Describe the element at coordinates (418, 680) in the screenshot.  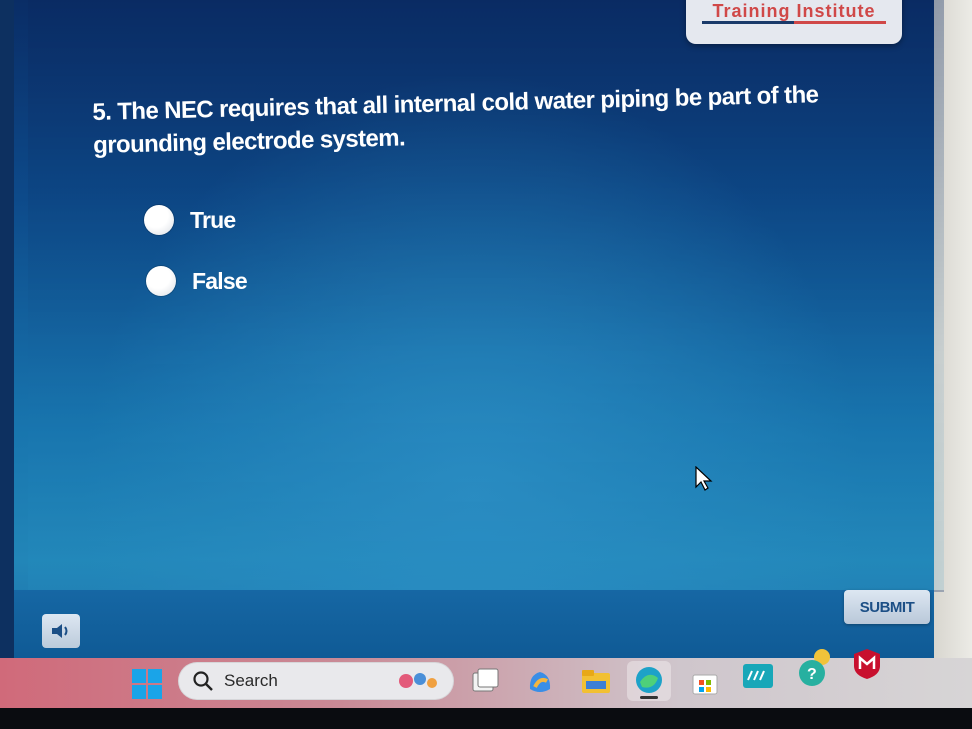
I see `search-highlight-icon` at that location.